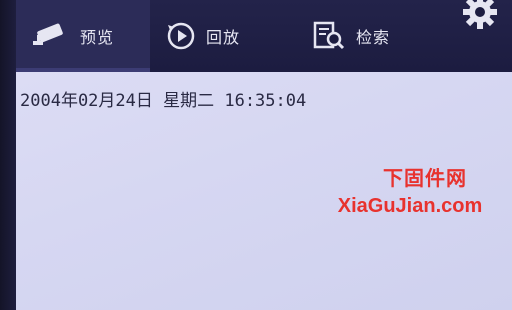  Describe the element at coordinates (181, 36) in the screenshot. I see `playback-icon` at that location.